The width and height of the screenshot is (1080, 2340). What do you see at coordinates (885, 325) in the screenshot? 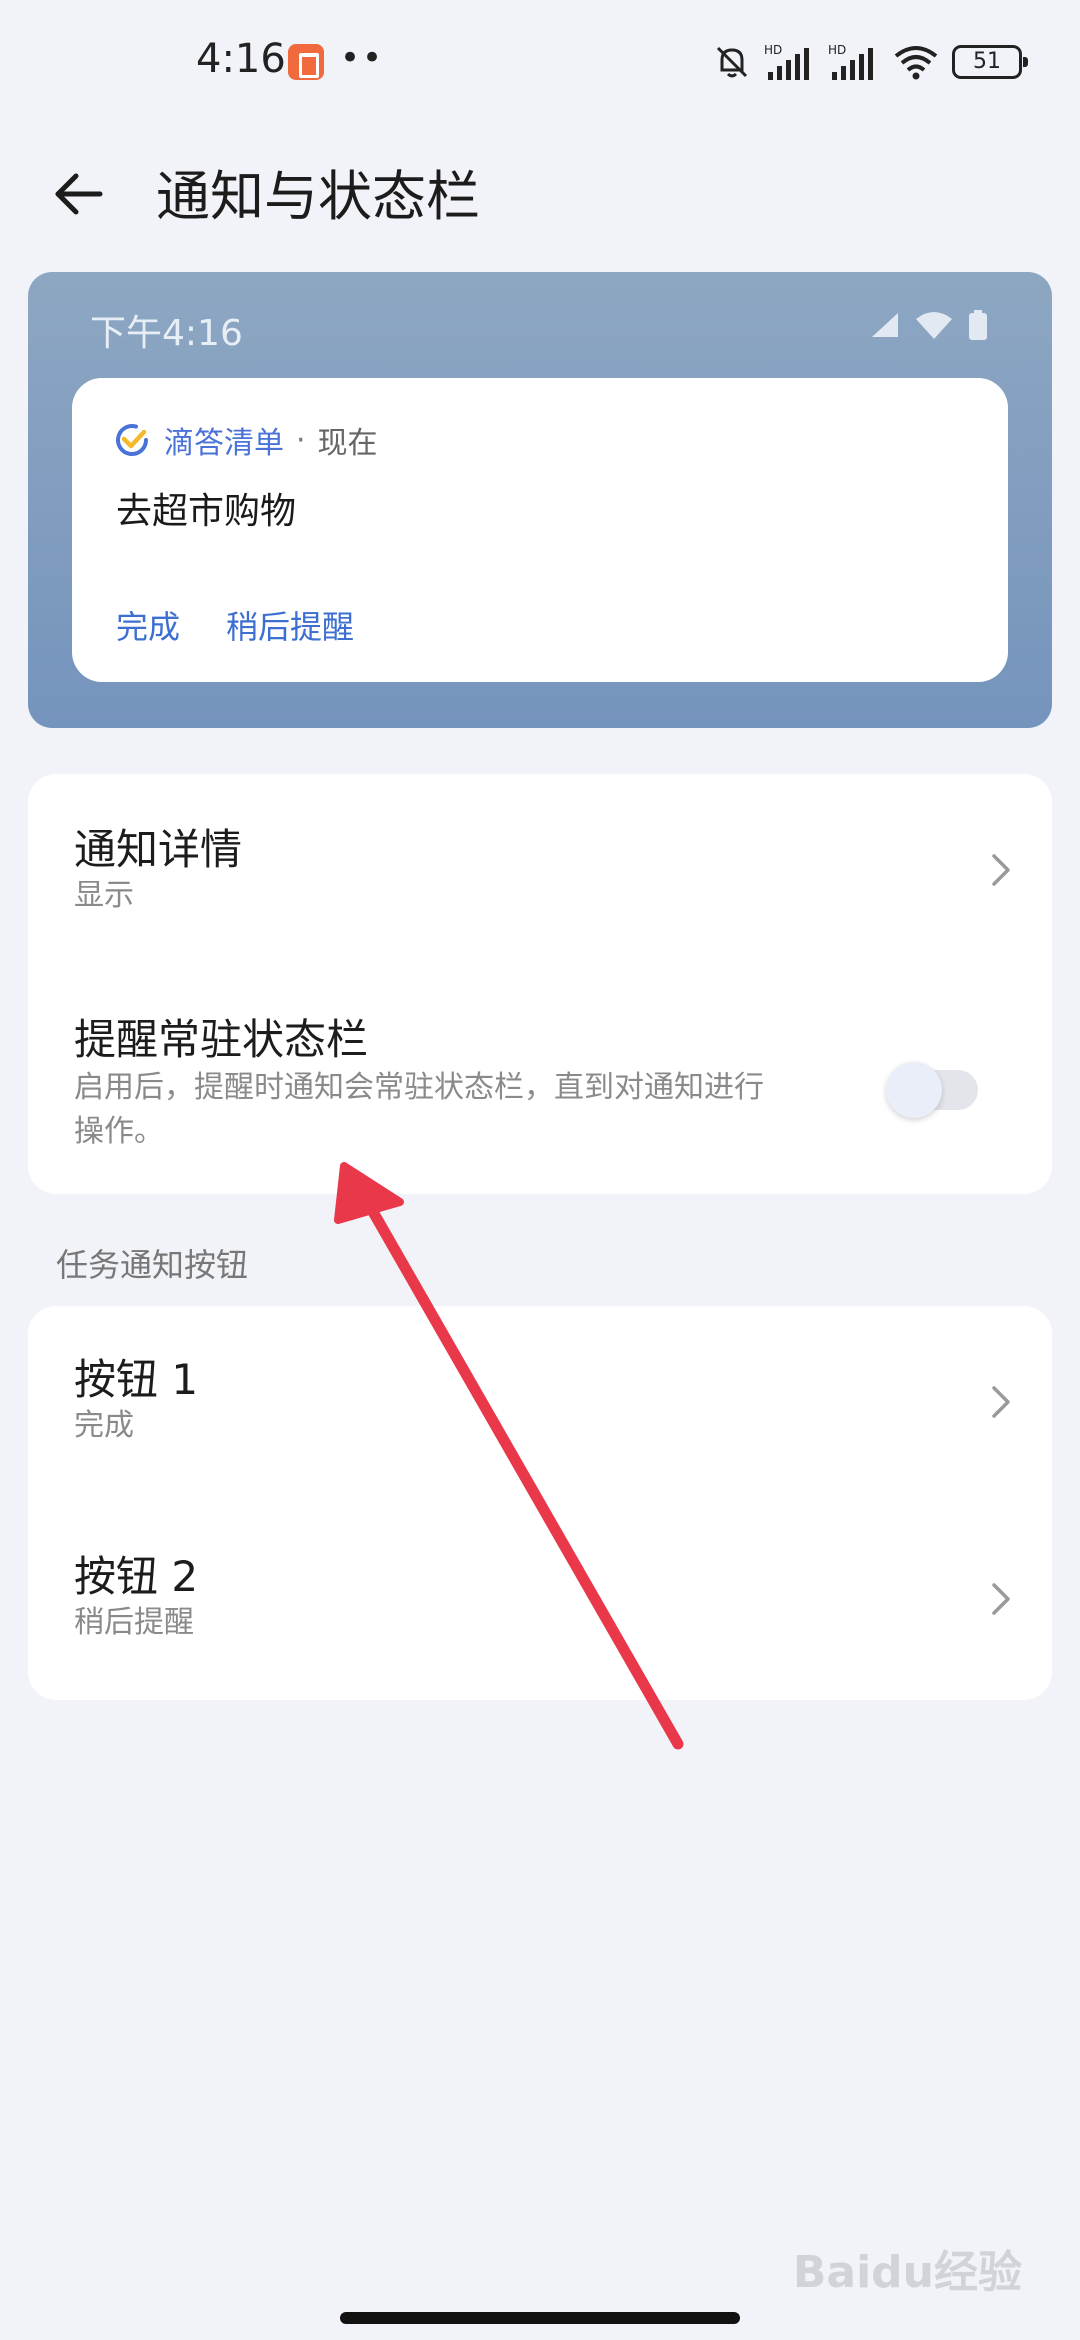
I see `preview-signal-icon` at bounding box center [885, 325].